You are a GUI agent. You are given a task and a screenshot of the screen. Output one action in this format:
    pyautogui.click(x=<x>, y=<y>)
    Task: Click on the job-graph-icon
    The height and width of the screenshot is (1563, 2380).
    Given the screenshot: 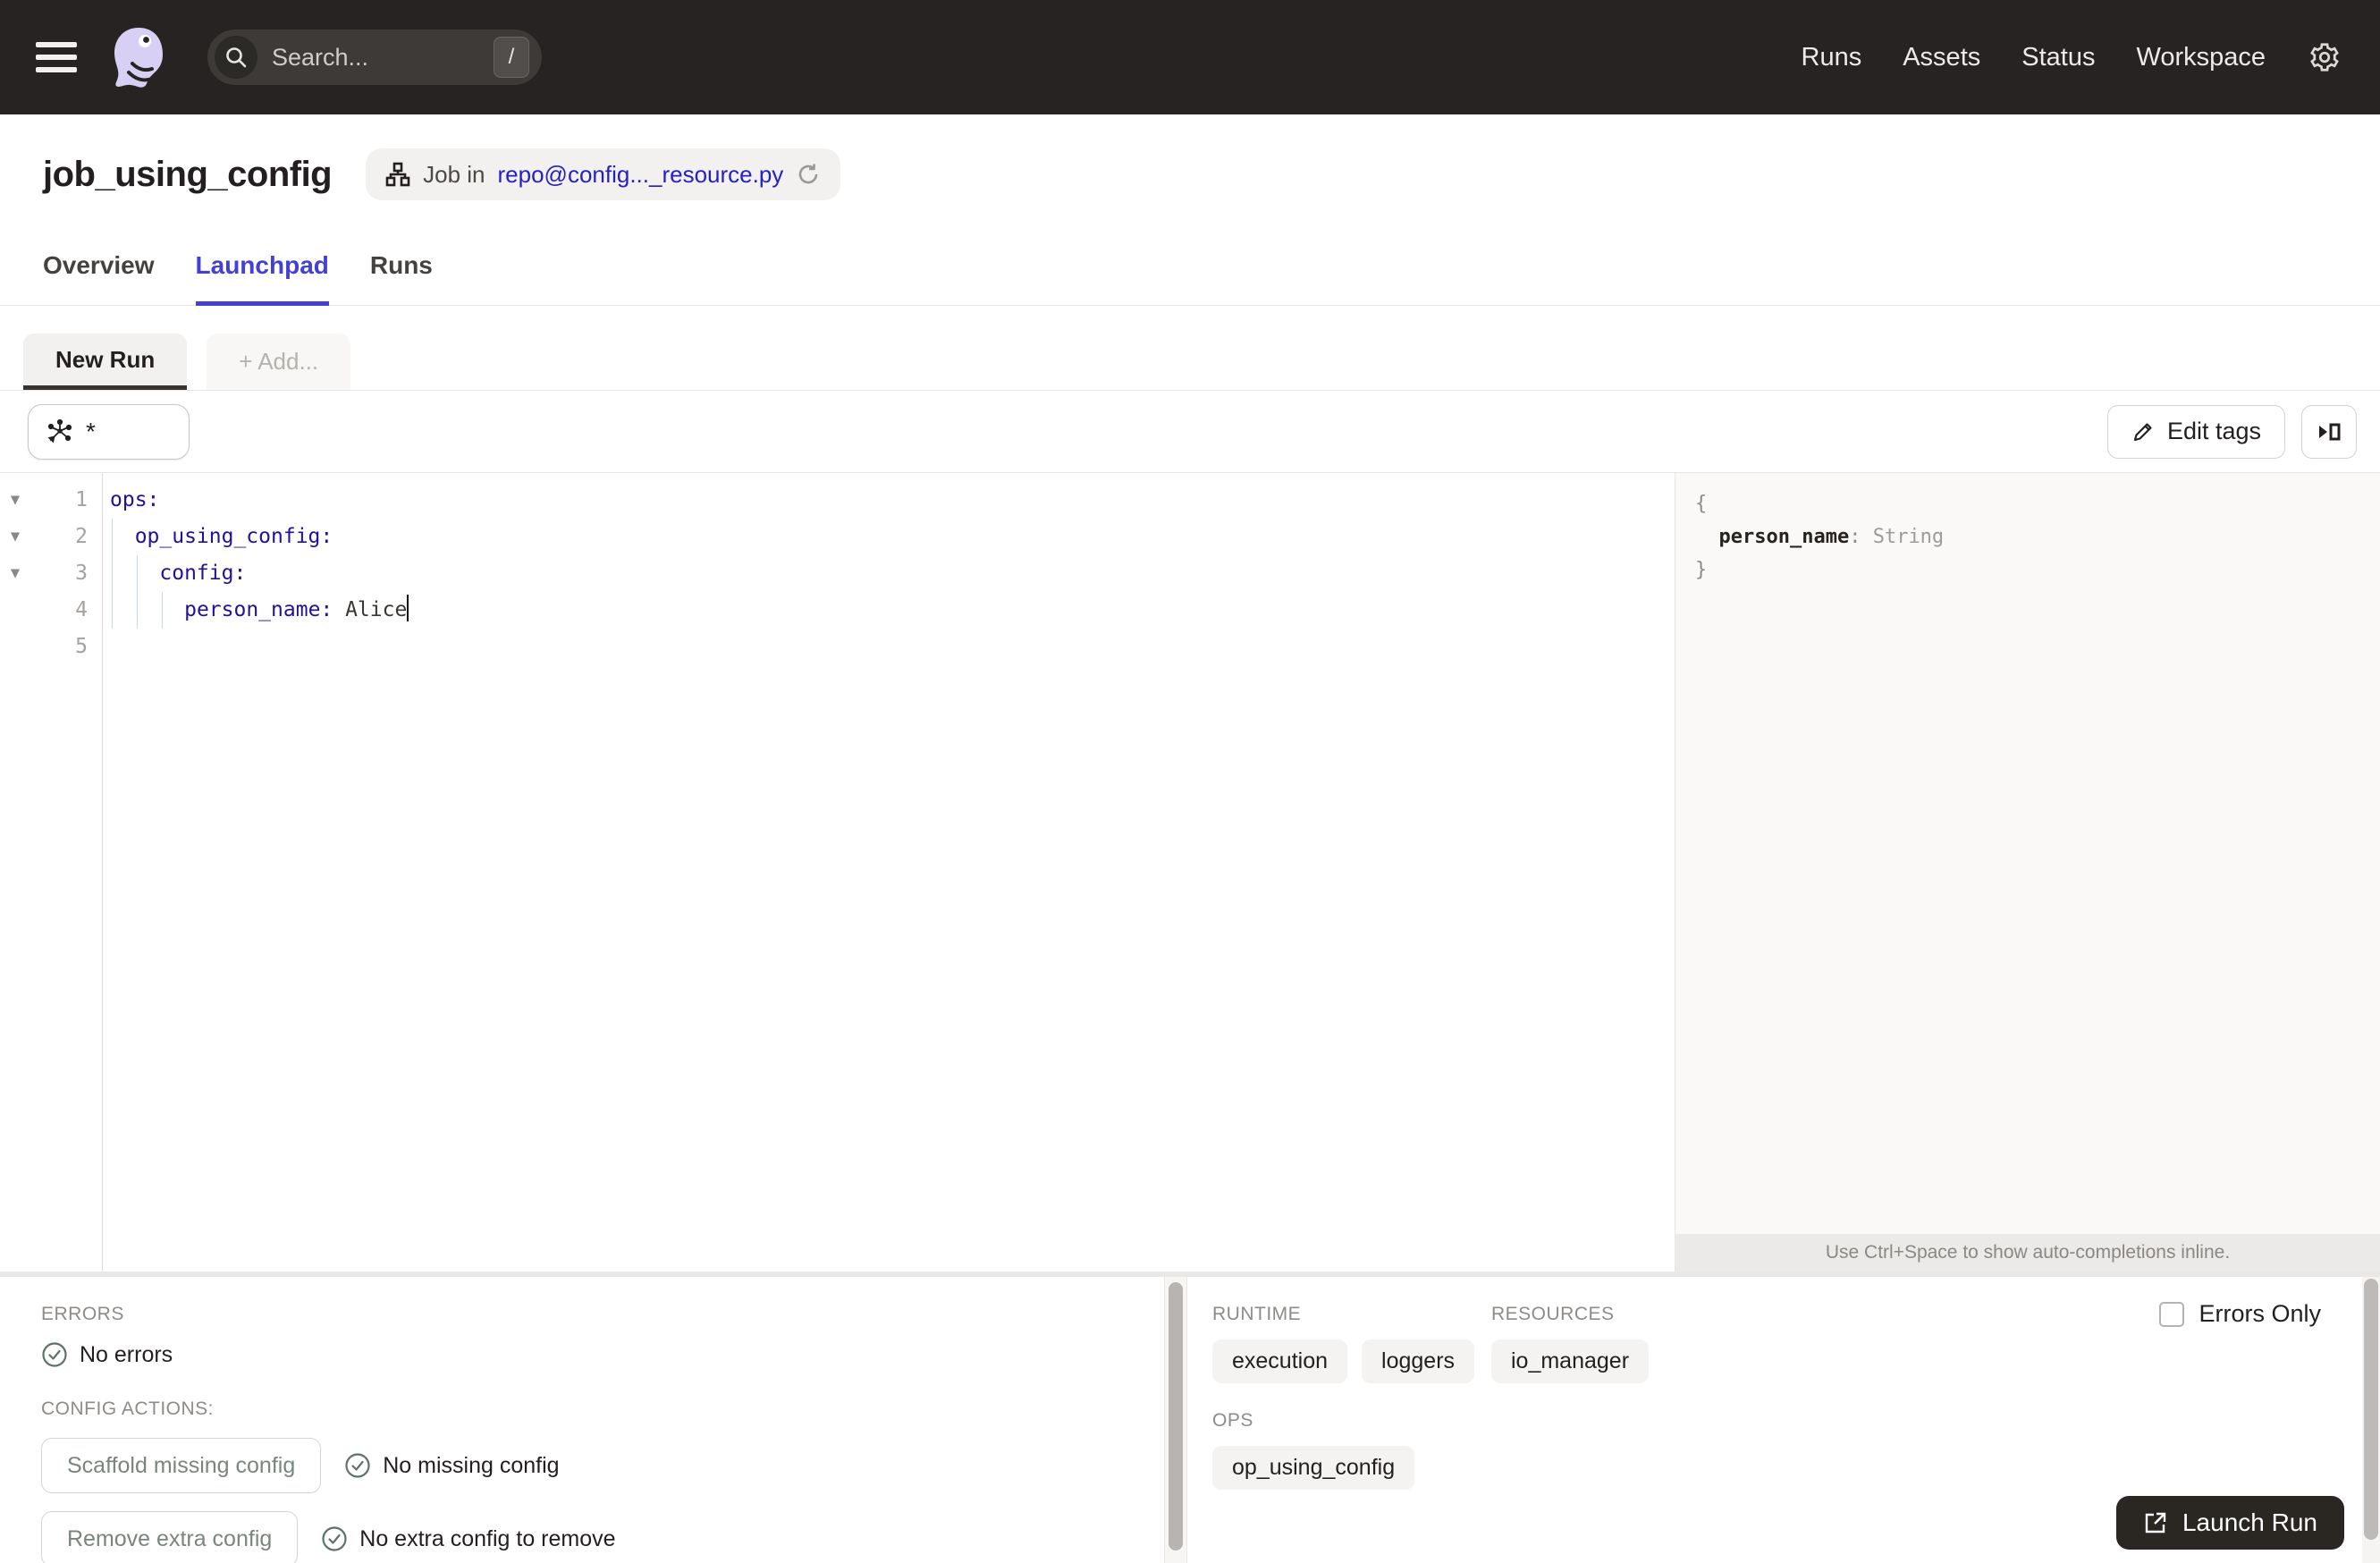 What is the action you would take?
    pyautogui.click(x=397, y=174)
    